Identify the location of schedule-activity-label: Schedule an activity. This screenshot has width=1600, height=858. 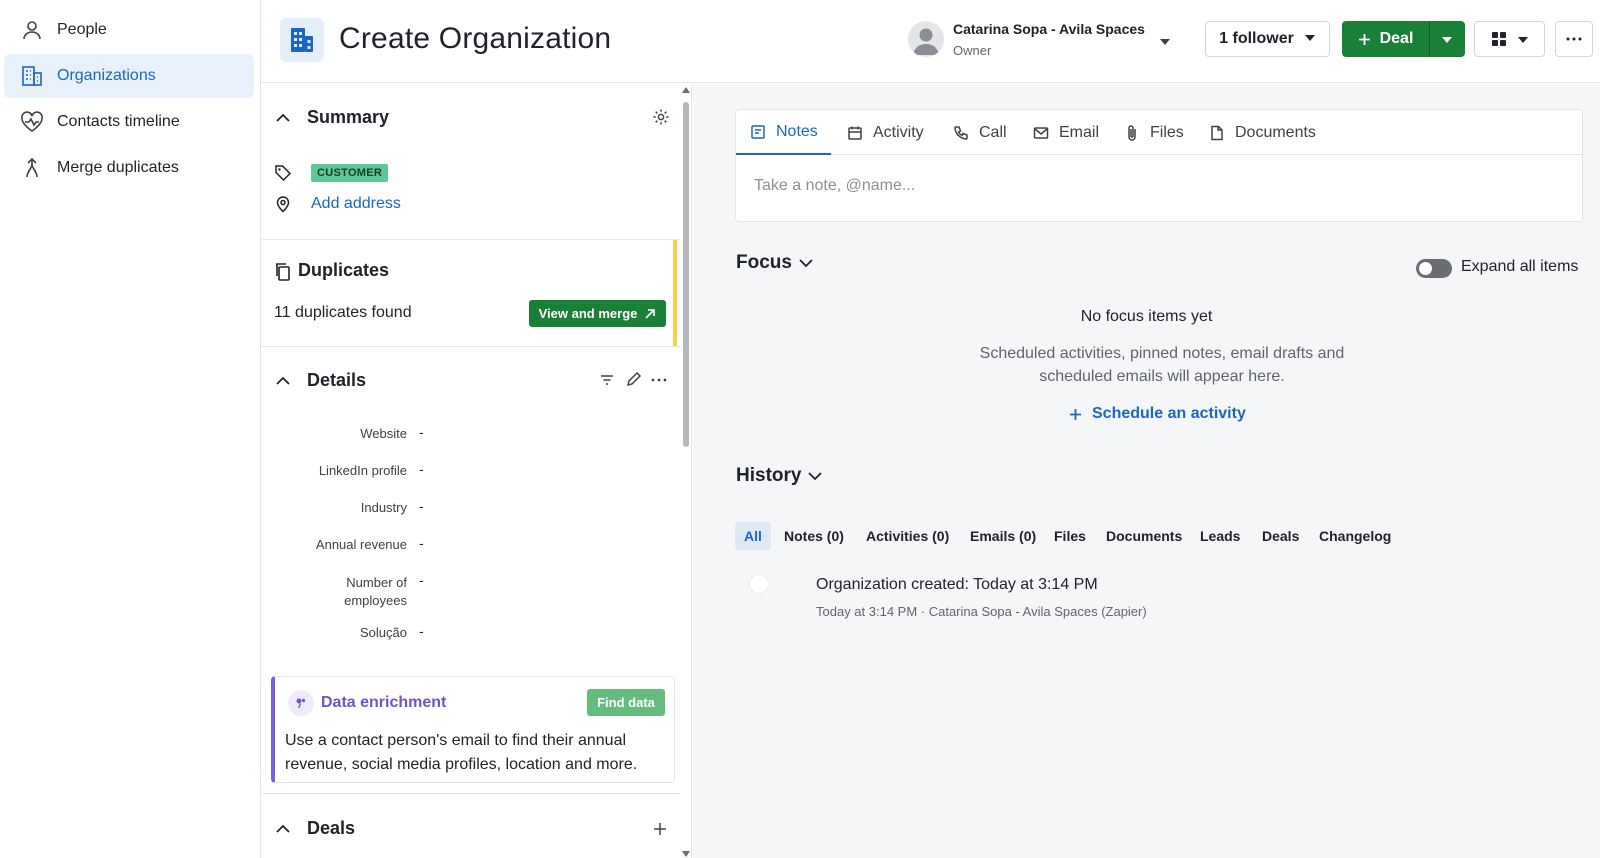
(1169, 413).